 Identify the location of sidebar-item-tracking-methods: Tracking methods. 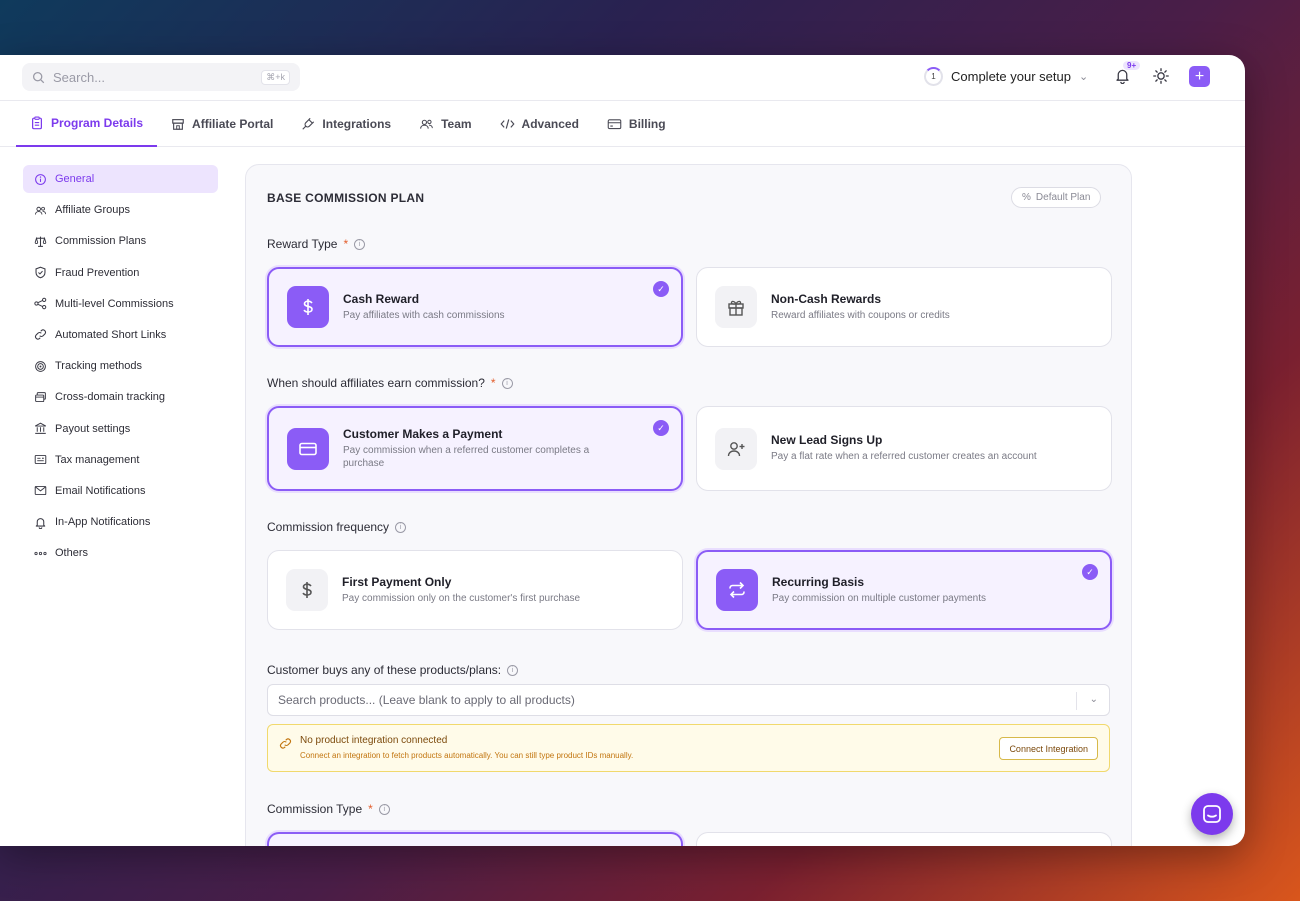
(120, 366).